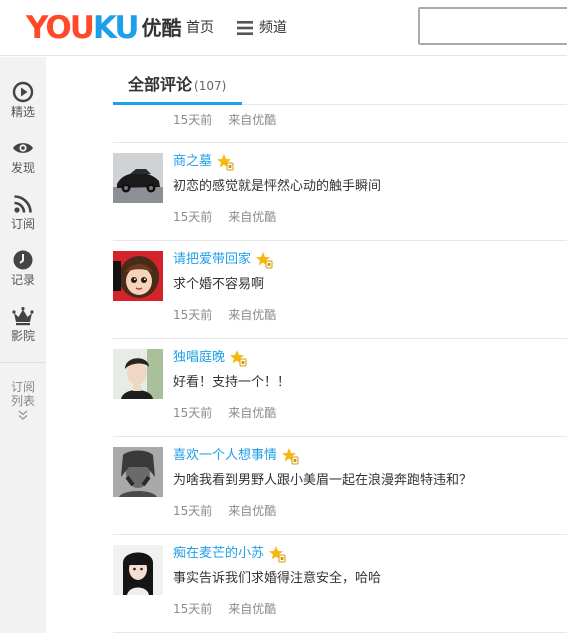 The width and height of the screenshot is (567, 633). What do you see at coordinates (199, 358) in the screenshot?
I see `comment-username: 独唱庭晚` at bounding box center [199, 358].